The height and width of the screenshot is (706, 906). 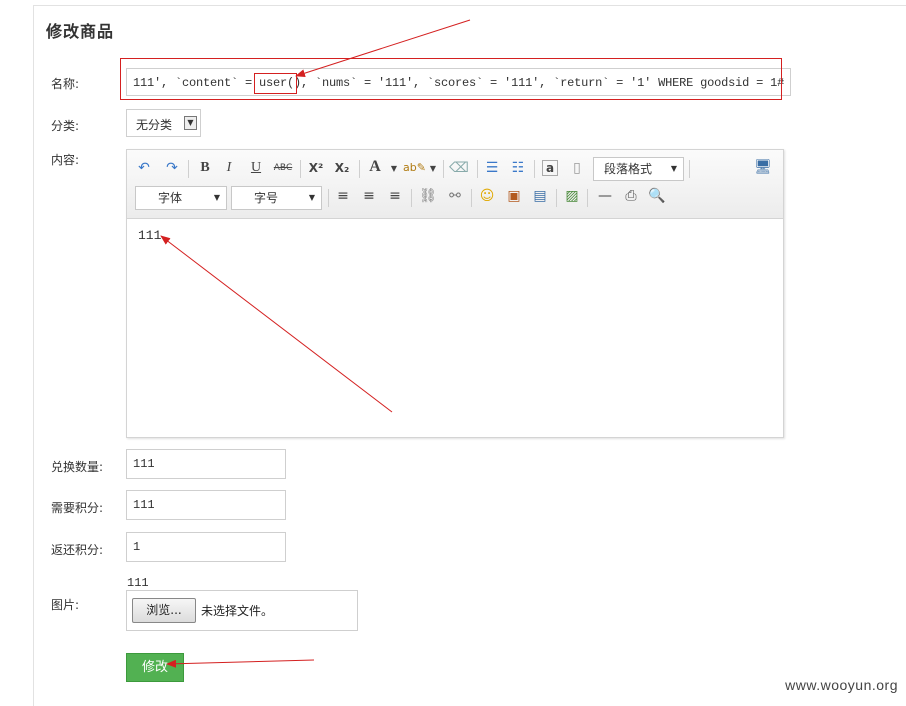 I want to click on watermark: www.wooyun.org, so click(x=841, y=685).